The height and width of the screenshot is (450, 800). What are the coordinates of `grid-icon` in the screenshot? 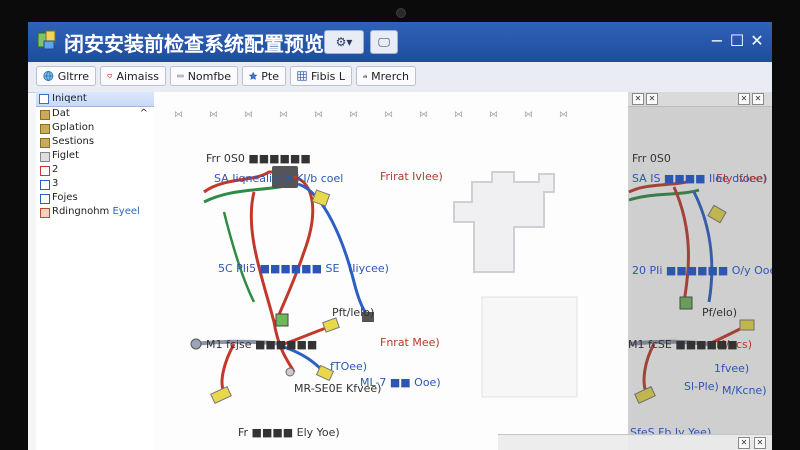 It's located at (302, 76).